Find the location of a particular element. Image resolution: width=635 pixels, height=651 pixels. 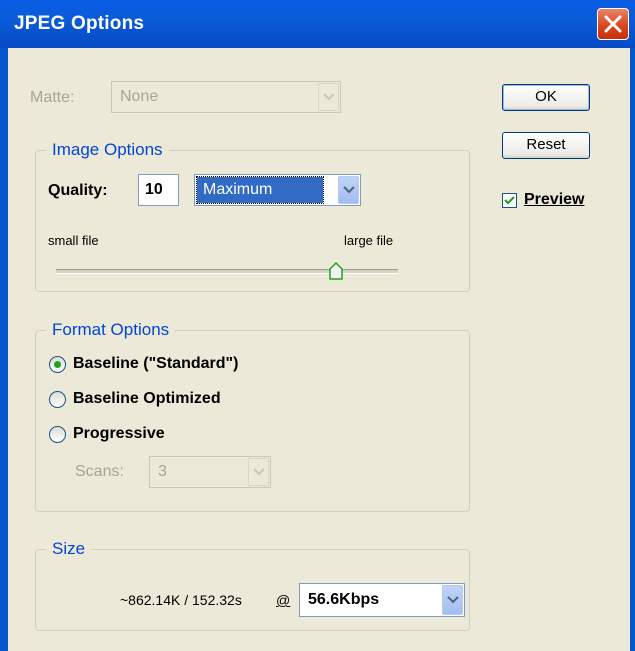

size-title: Size is located at coordinates (69, 549).